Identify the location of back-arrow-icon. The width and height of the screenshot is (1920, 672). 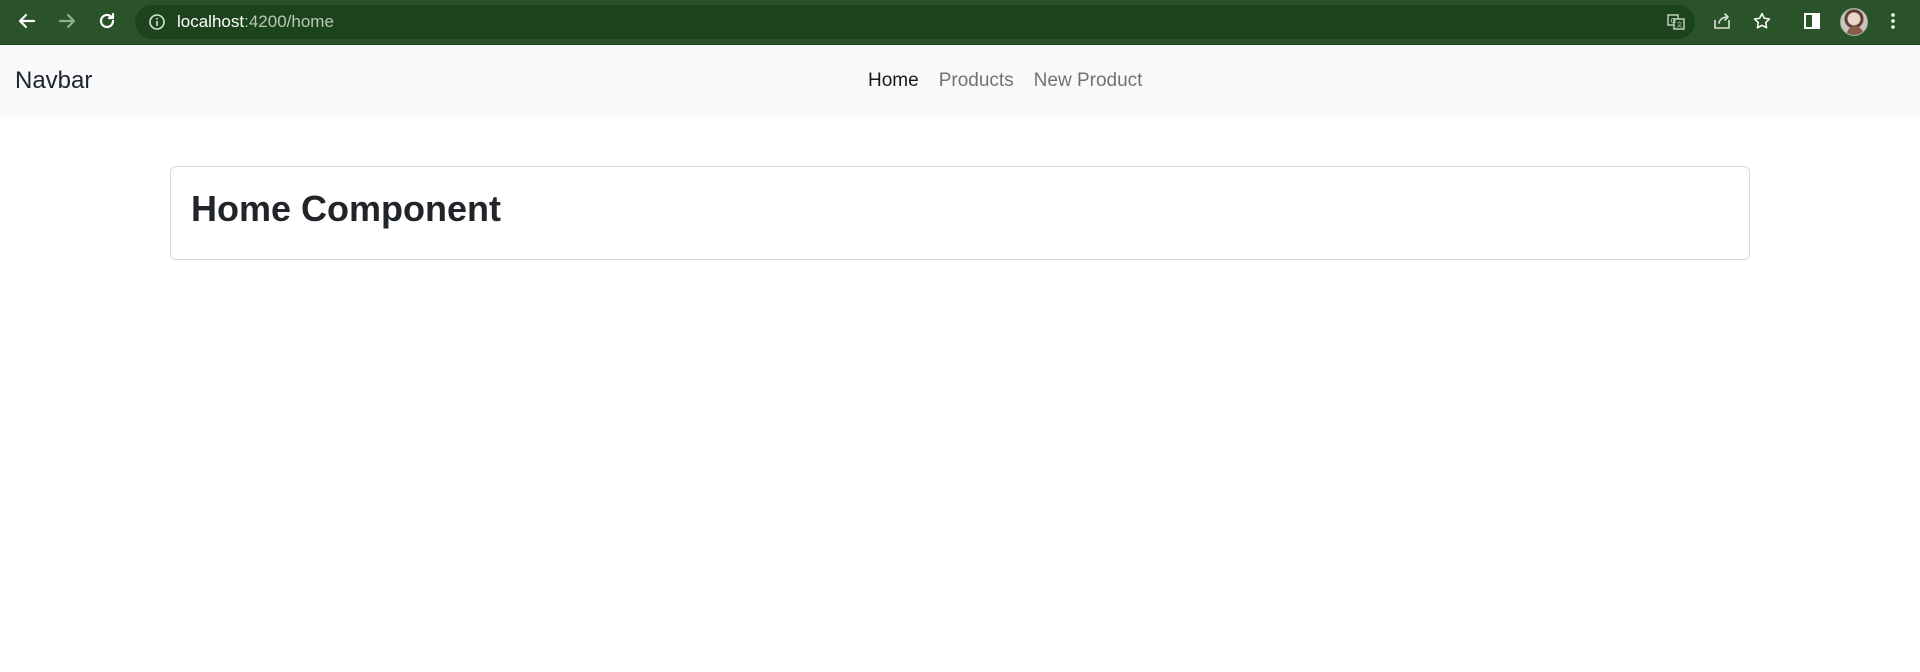
(27, 21).